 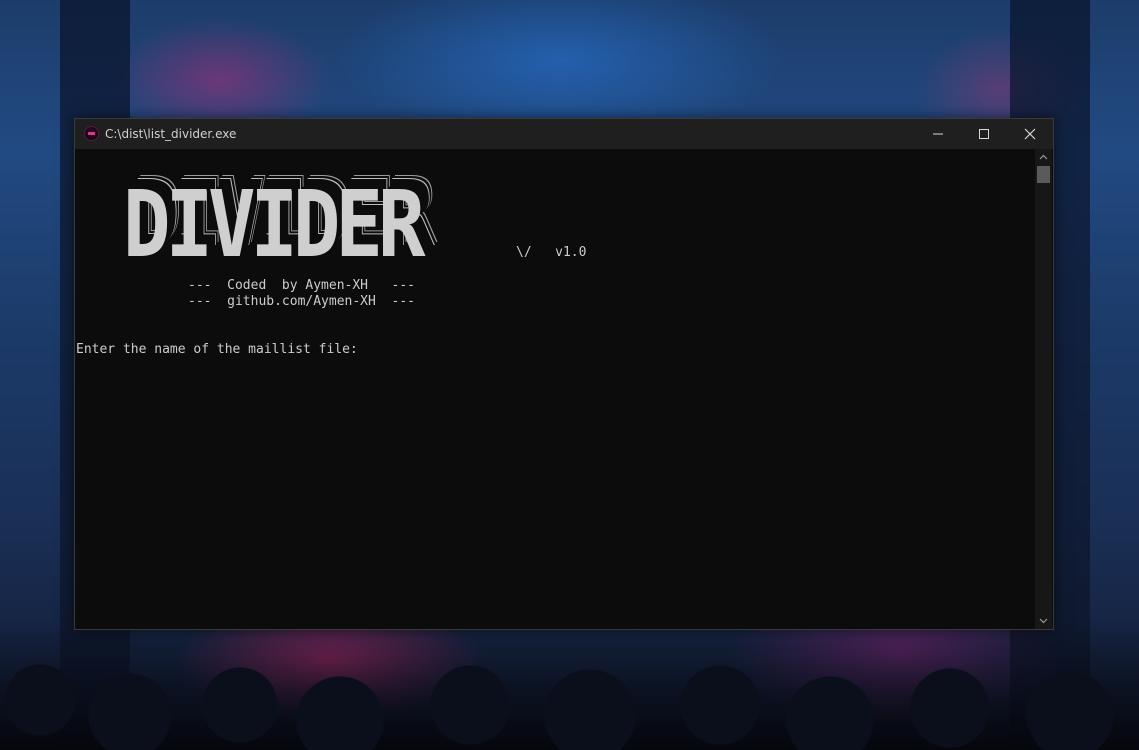 I want to click on maximize-button, so click(x=984, y=134).